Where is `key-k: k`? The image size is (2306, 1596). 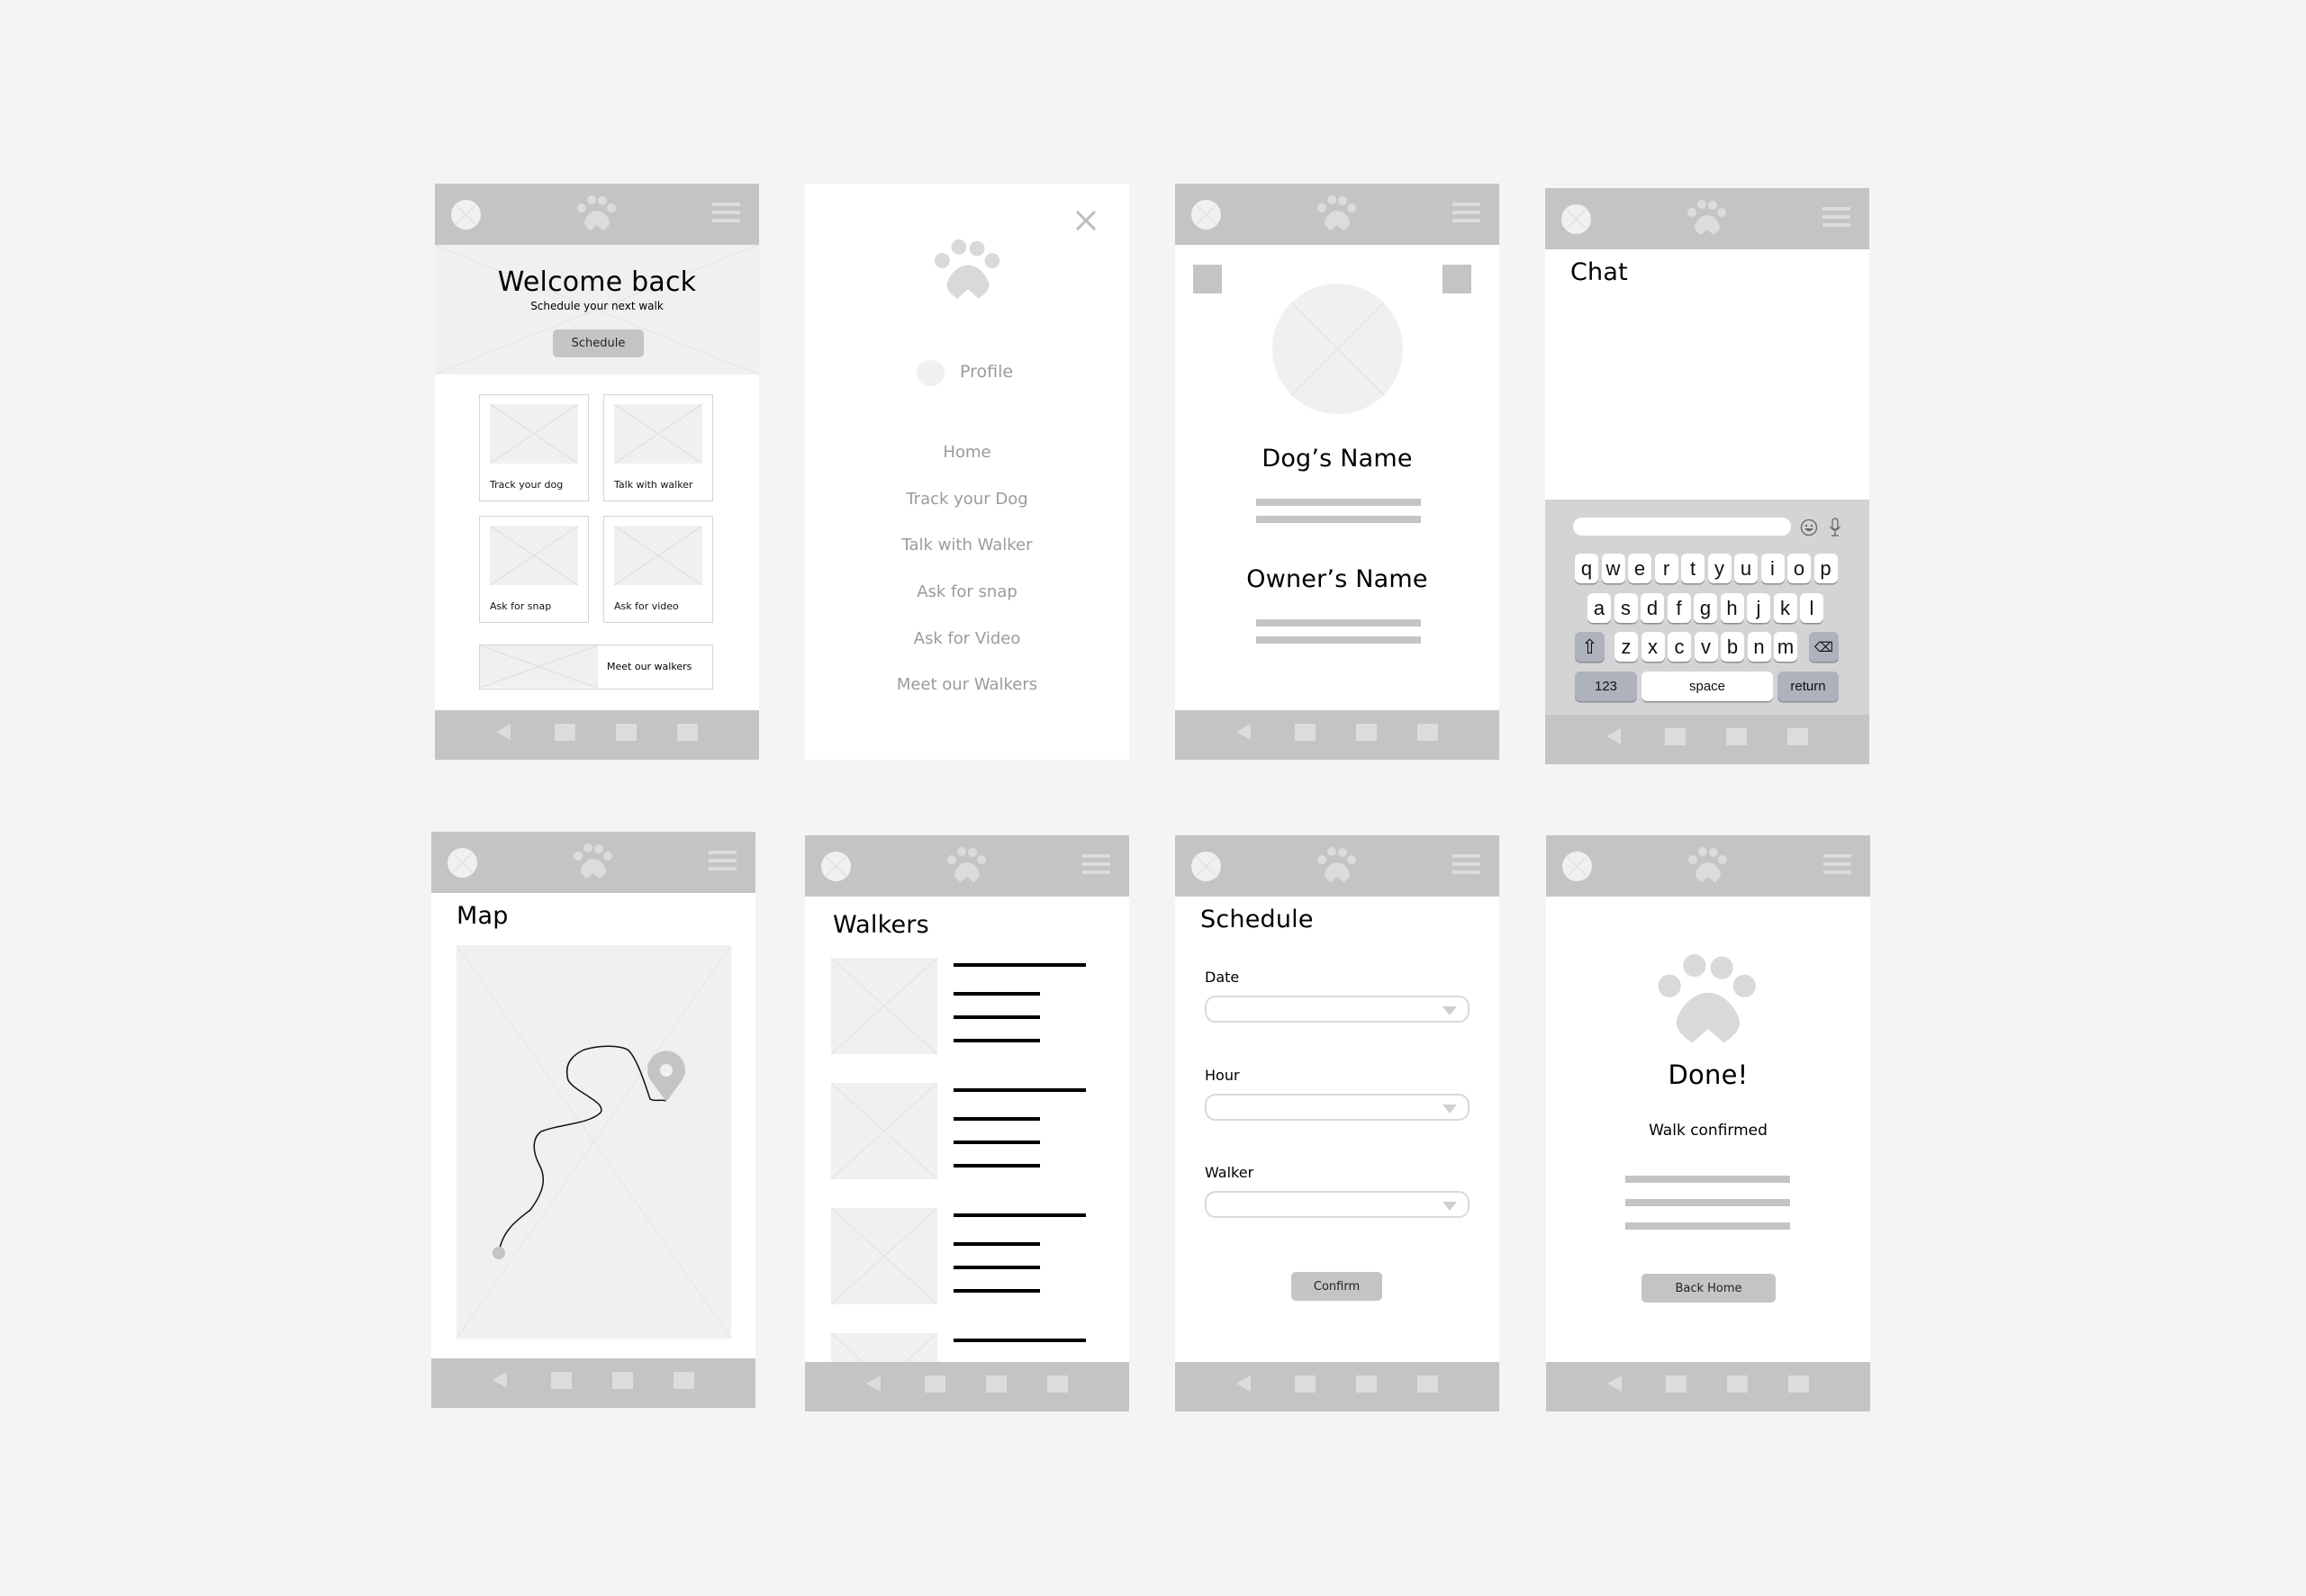
key-k: k is located at coordinates (1785, 608).